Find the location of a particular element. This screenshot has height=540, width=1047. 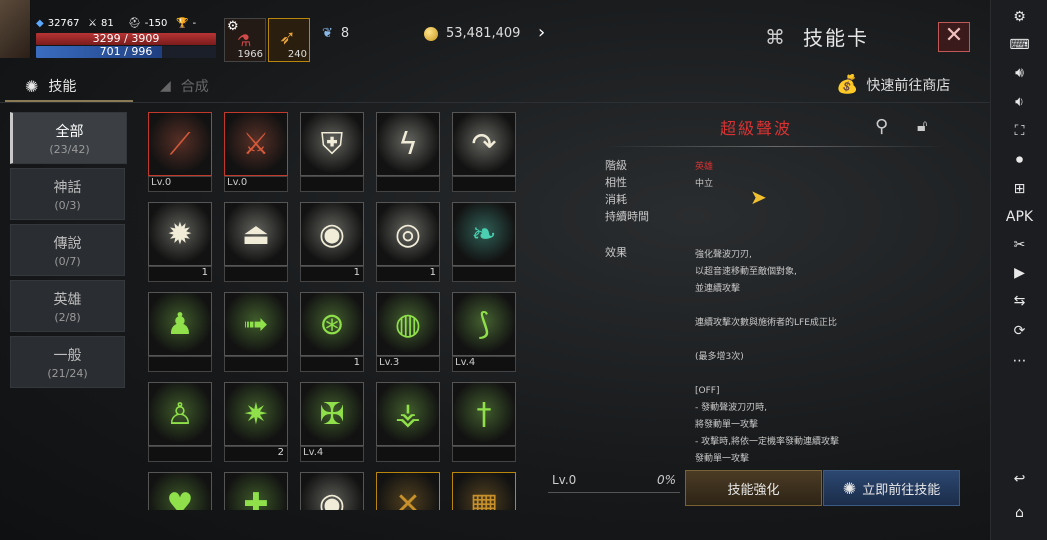

trophy-stat: 🏆 - is located at coordinates (186, 23).